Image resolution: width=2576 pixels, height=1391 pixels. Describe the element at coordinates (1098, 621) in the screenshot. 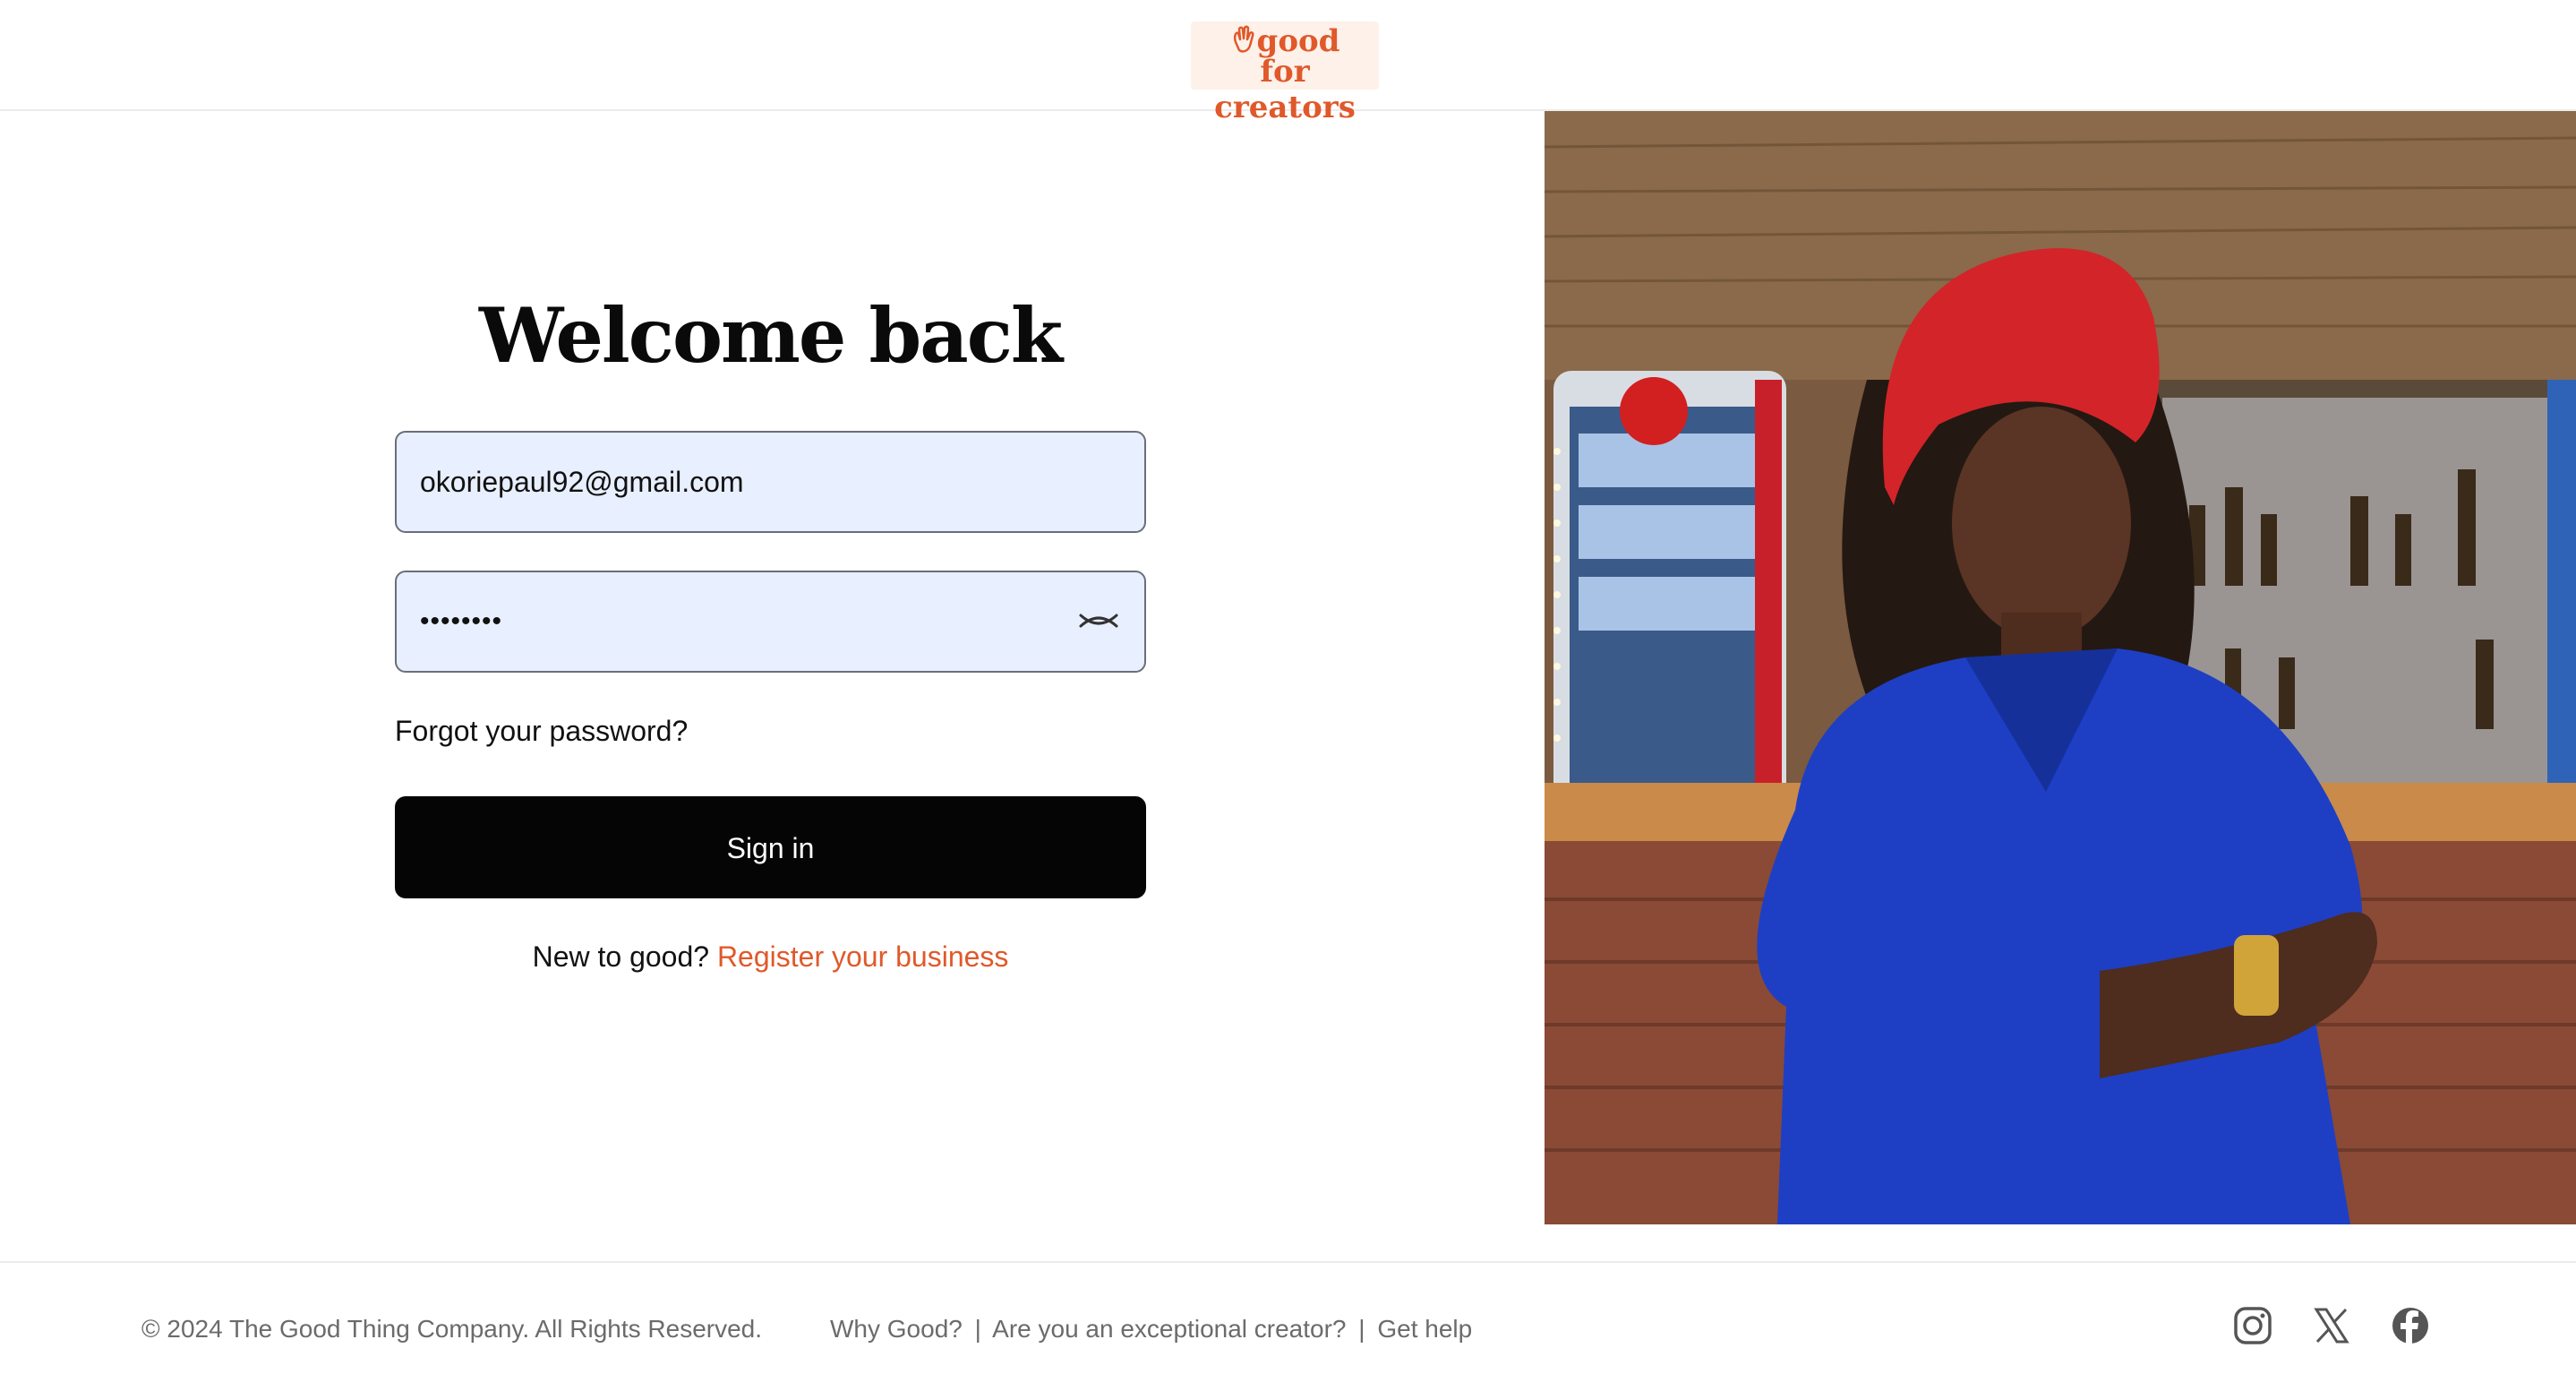

I see `eye-closed-icon` at that location.